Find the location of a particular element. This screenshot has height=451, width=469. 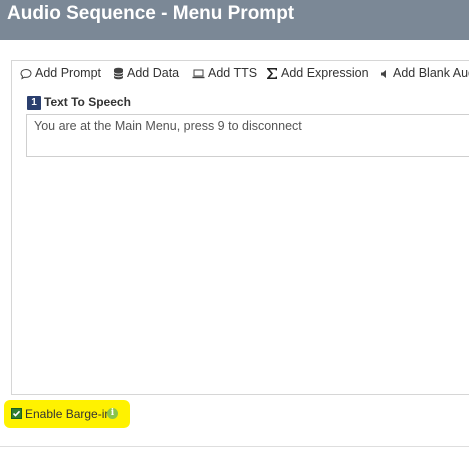

block-number-badge: 1 is located at coordinates (34, 103).